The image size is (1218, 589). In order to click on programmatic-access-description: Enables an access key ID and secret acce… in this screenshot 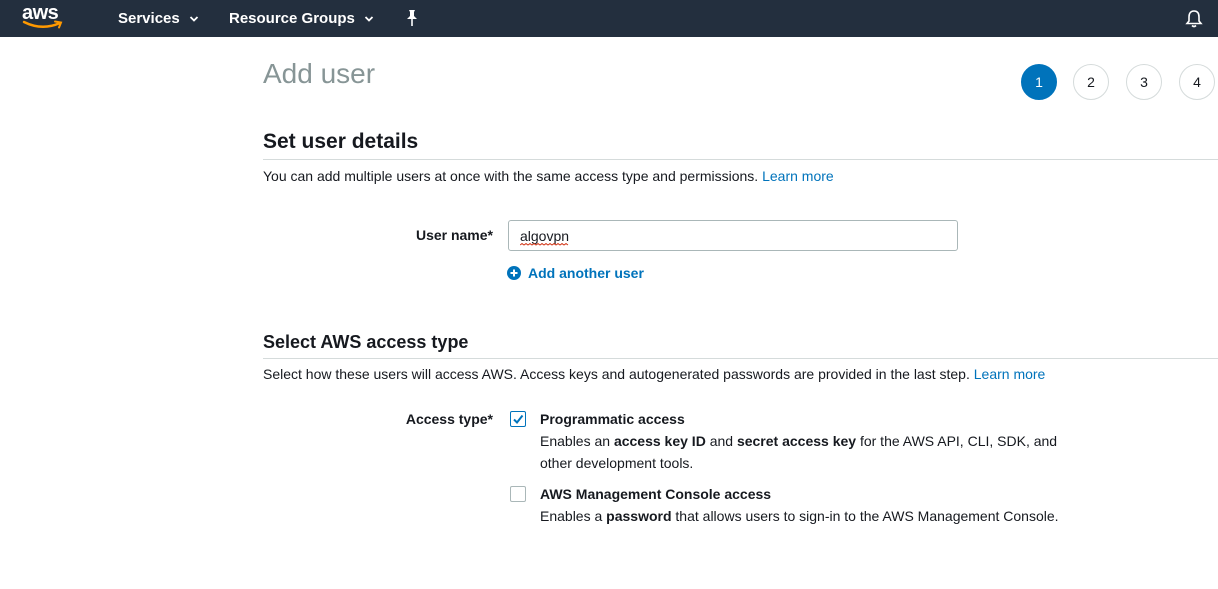, I will do `click(799, 452)`.